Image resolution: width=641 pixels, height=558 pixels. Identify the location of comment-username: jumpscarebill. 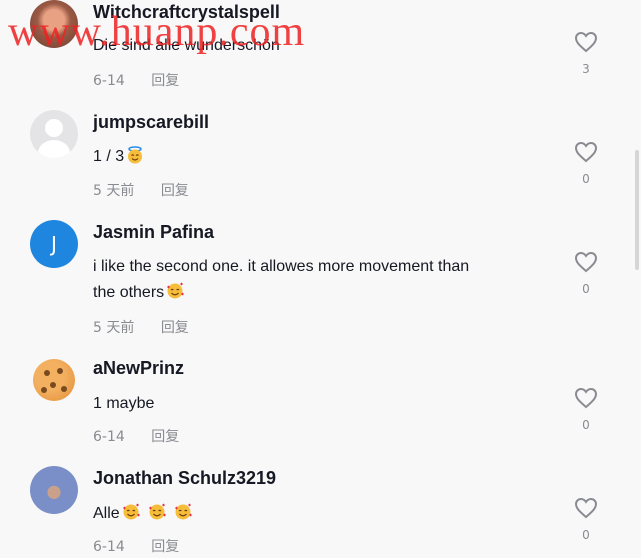
(151, 122).